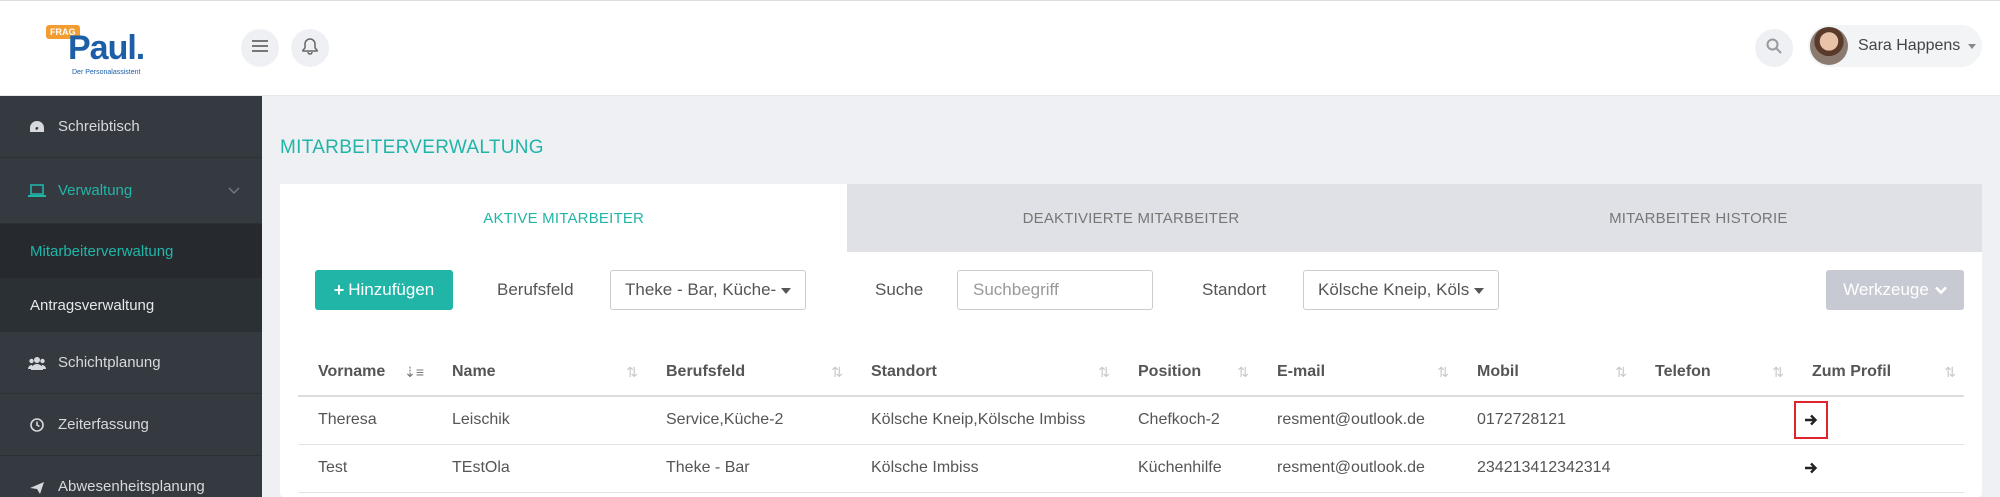 This screenshot has width=2000, height=497. I want to click on standort-select: Kölsche Kneip, Köls, so click(1401, 290).